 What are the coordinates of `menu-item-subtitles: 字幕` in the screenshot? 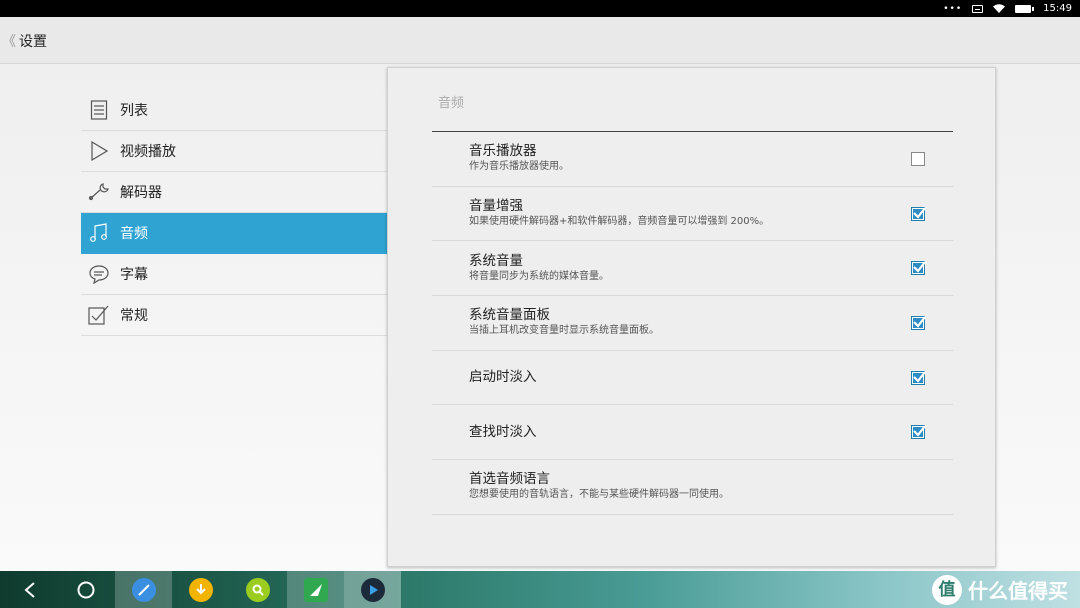 It's located at (234, 274).